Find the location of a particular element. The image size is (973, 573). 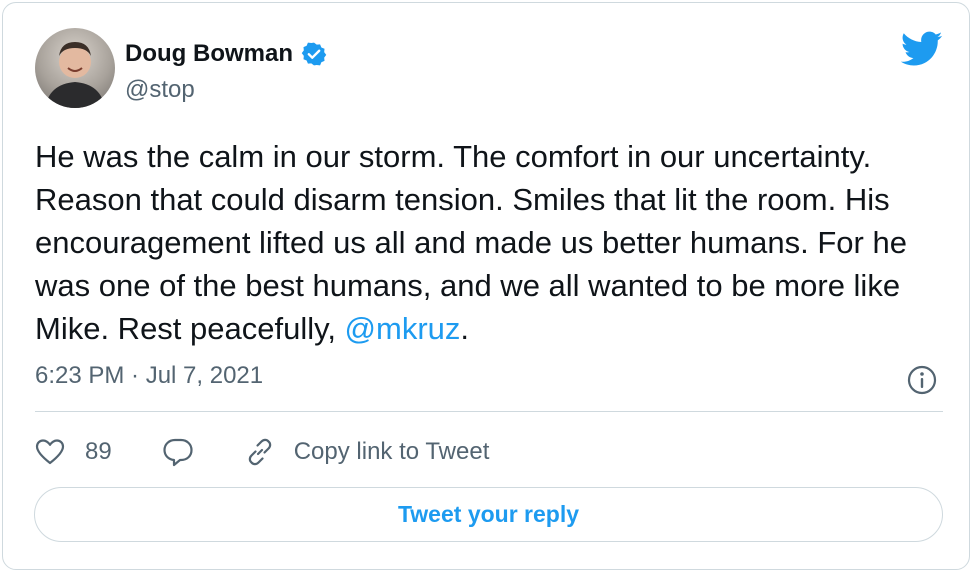

divider is located at coordinates (489, 411).